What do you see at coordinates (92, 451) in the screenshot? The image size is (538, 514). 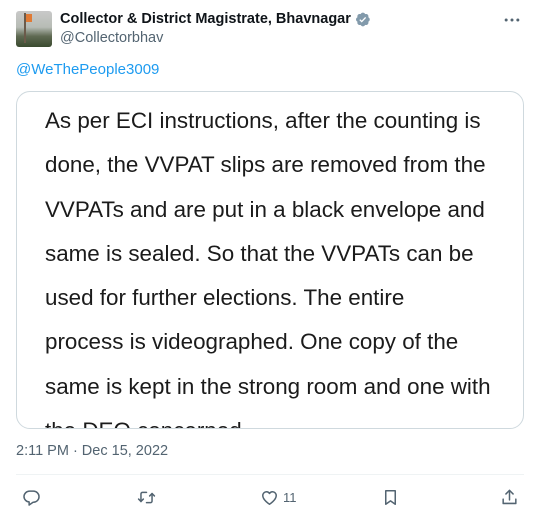 I see `tweet-timestamp: 2:11 PM · Dec 15, 2022` at bounding box center [92, 451].